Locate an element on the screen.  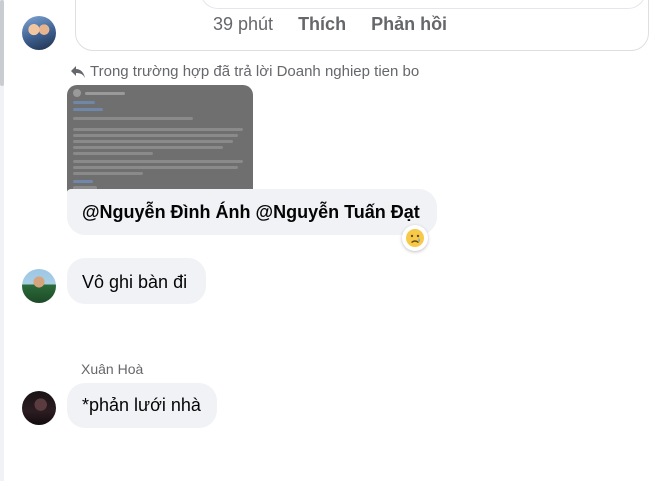
message-bubble: Vô ghi bàn đi is located at coordinates (136, 281).